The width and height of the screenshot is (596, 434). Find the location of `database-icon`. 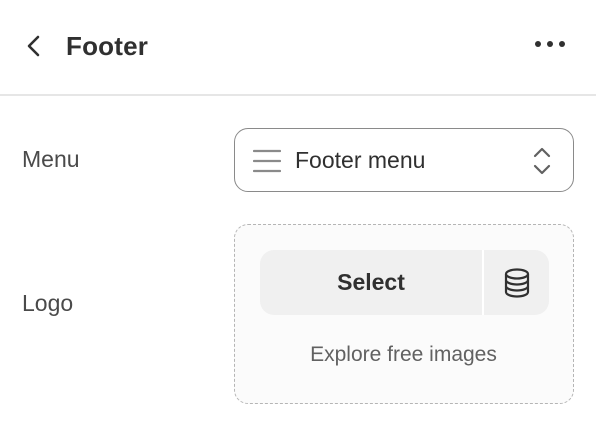

database-icon is located at coordinates (516, 282).